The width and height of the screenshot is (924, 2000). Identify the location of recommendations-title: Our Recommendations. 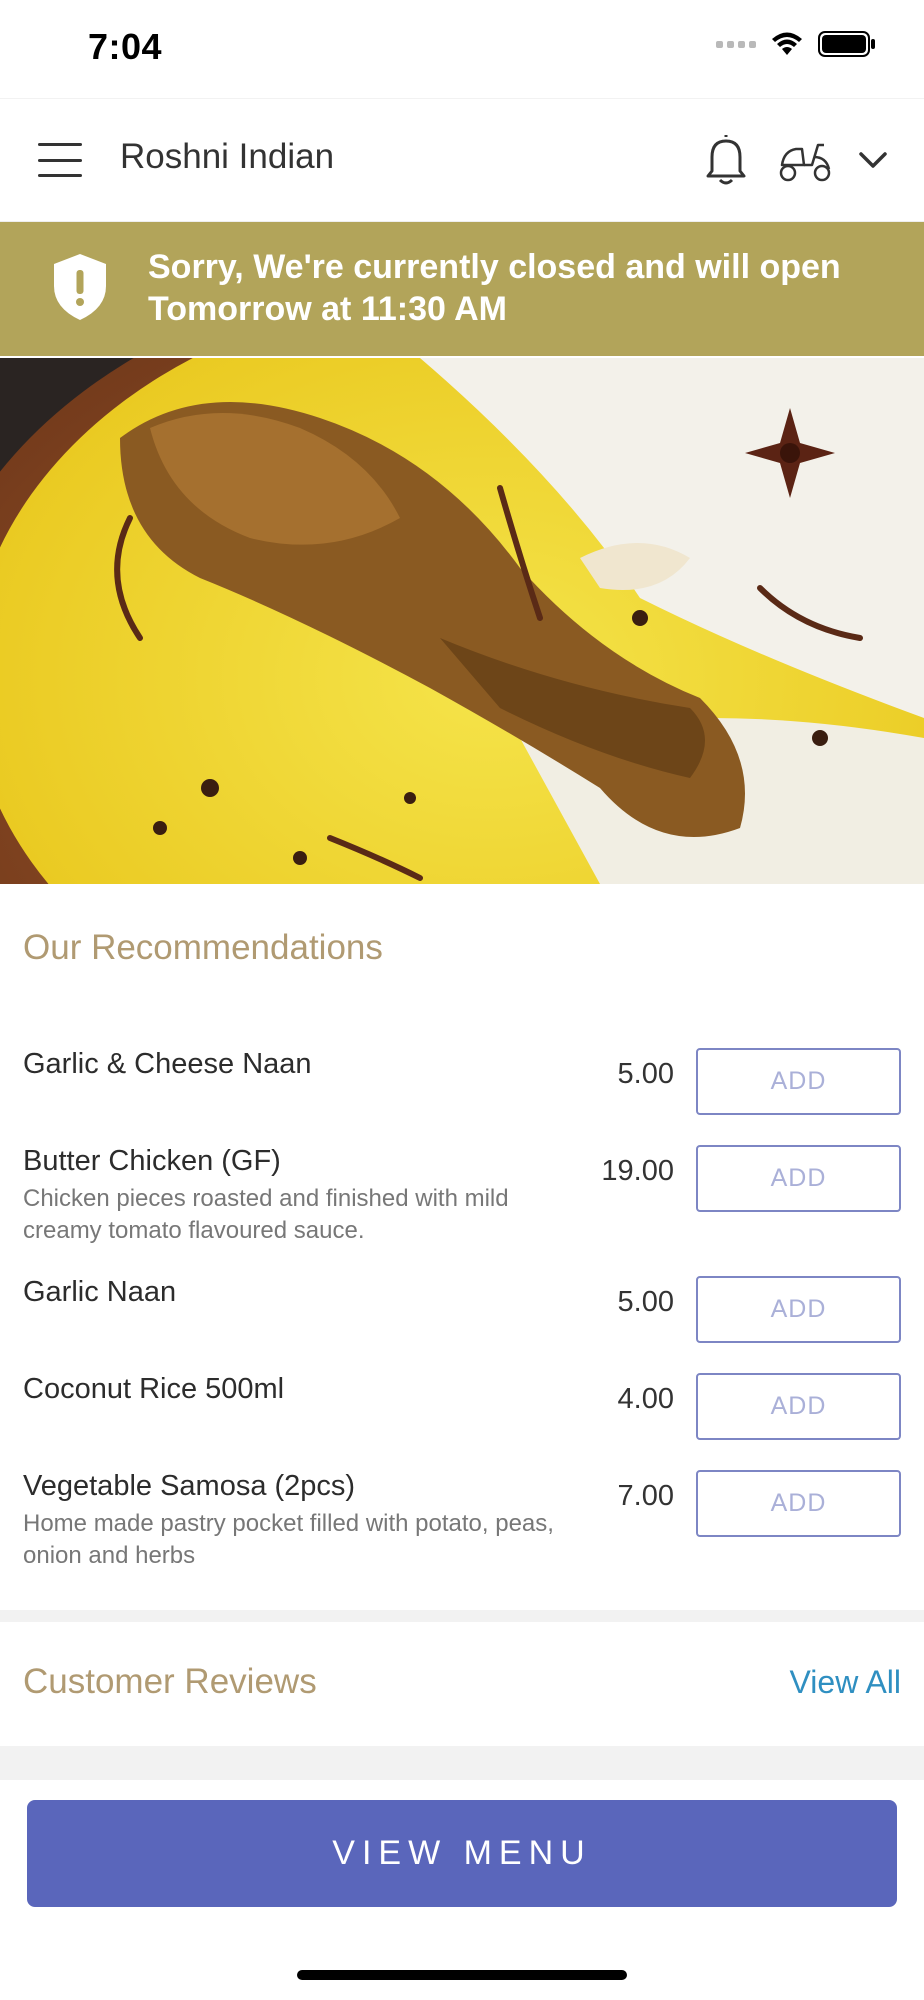
(203, 947).